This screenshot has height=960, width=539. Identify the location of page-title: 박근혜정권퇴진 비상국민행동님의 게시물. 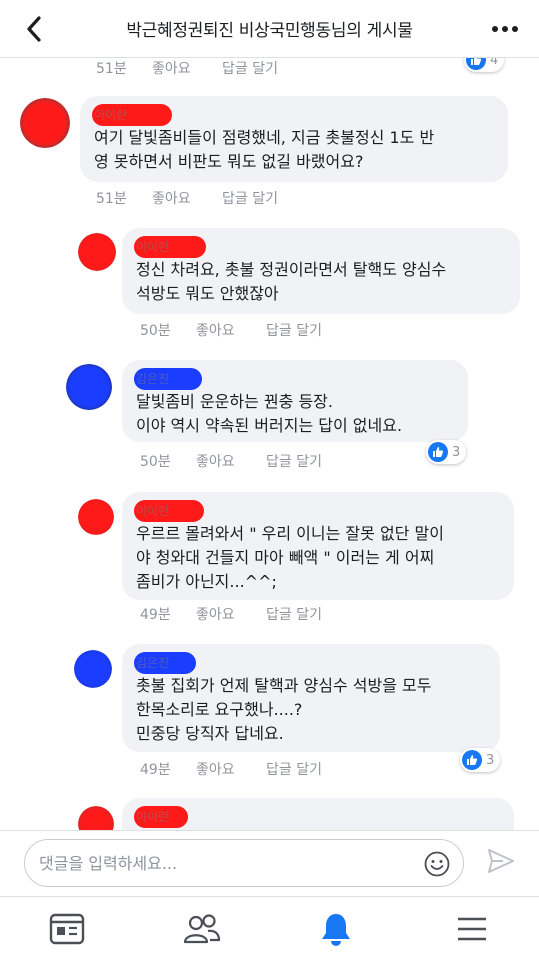
(269, 31).